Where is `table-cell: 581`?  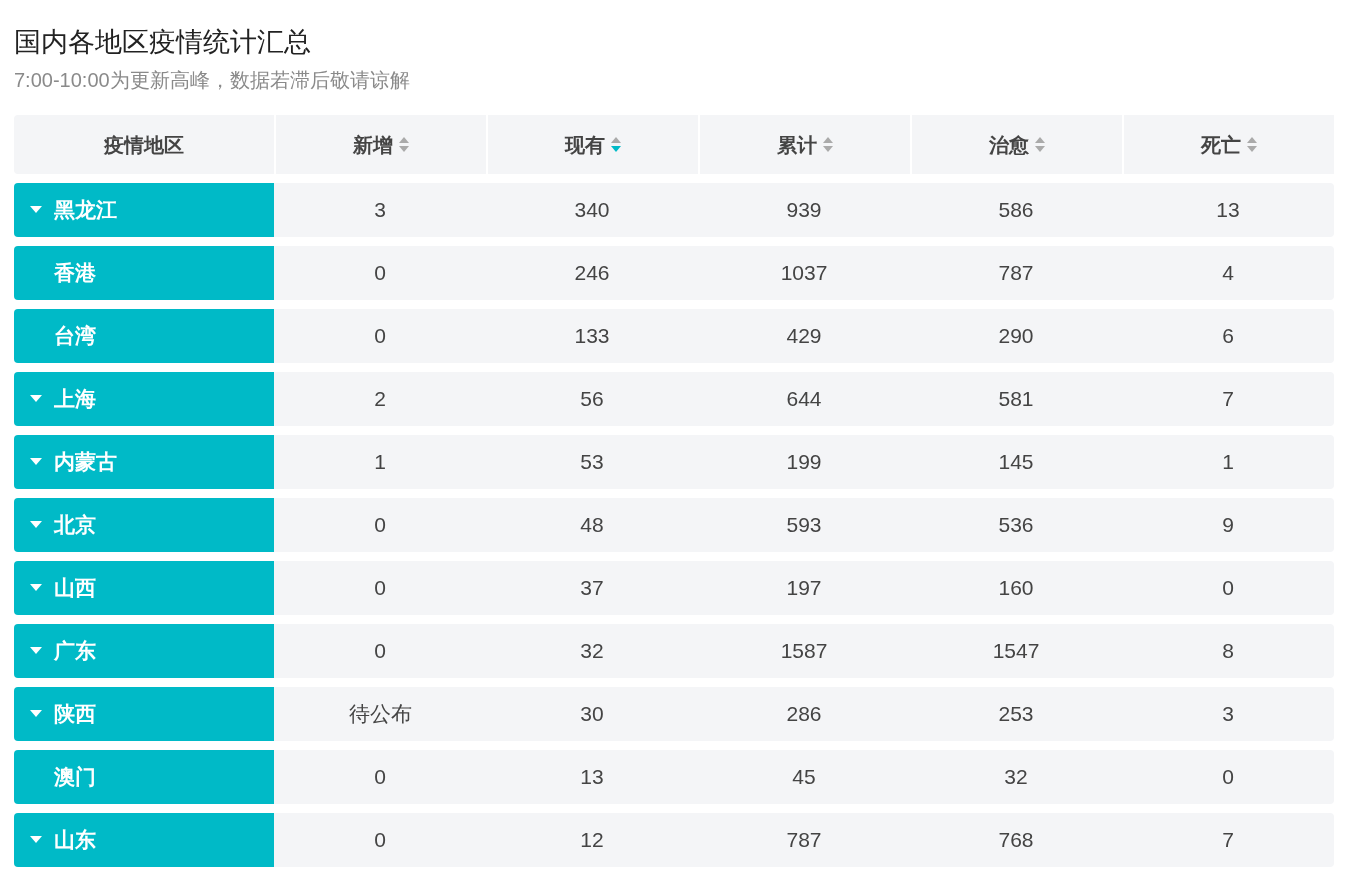
table-cell: 581 is located at coordinates (1016, 399).